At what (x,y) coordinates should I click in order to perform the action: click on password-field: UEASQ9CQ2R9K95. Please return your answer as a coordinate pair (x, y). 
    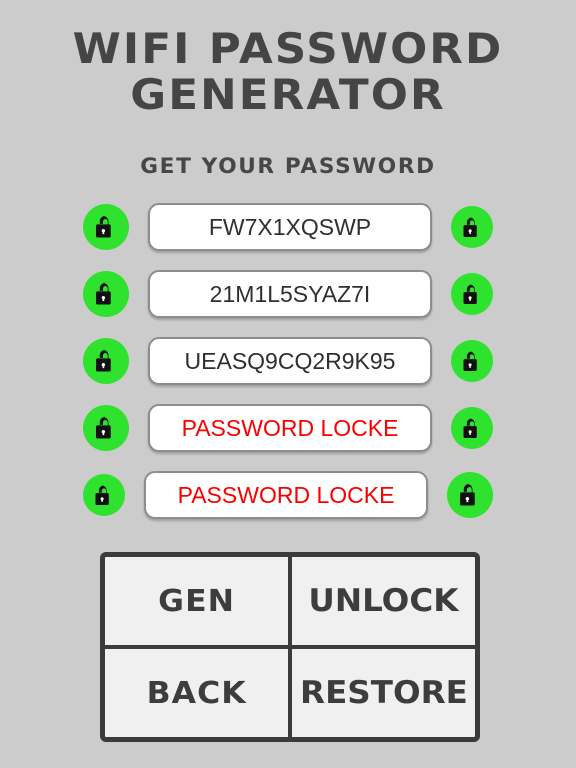
    Looking at the image, I should click on (290, 361).